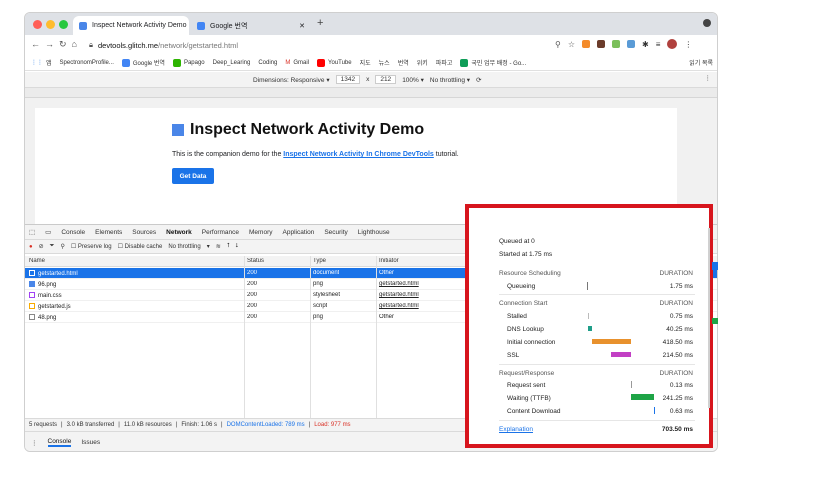  What do you see at coordinates (299, 232) in the screenshot?
I see `tab-application: Application` at bounding box center [299, 232].